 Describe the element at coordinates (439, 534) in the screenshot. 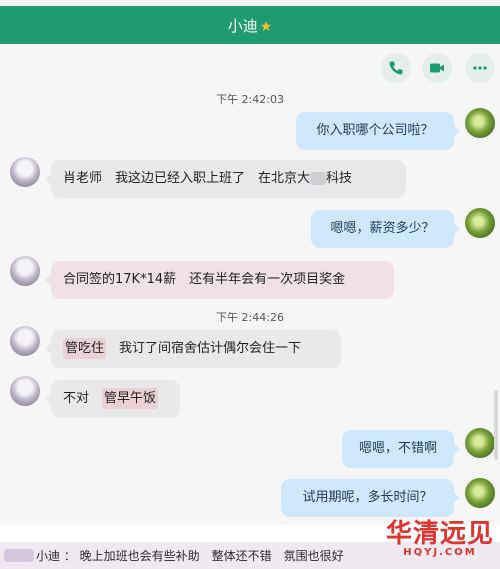

I see `watermark-cn: 华清远见` at that location.